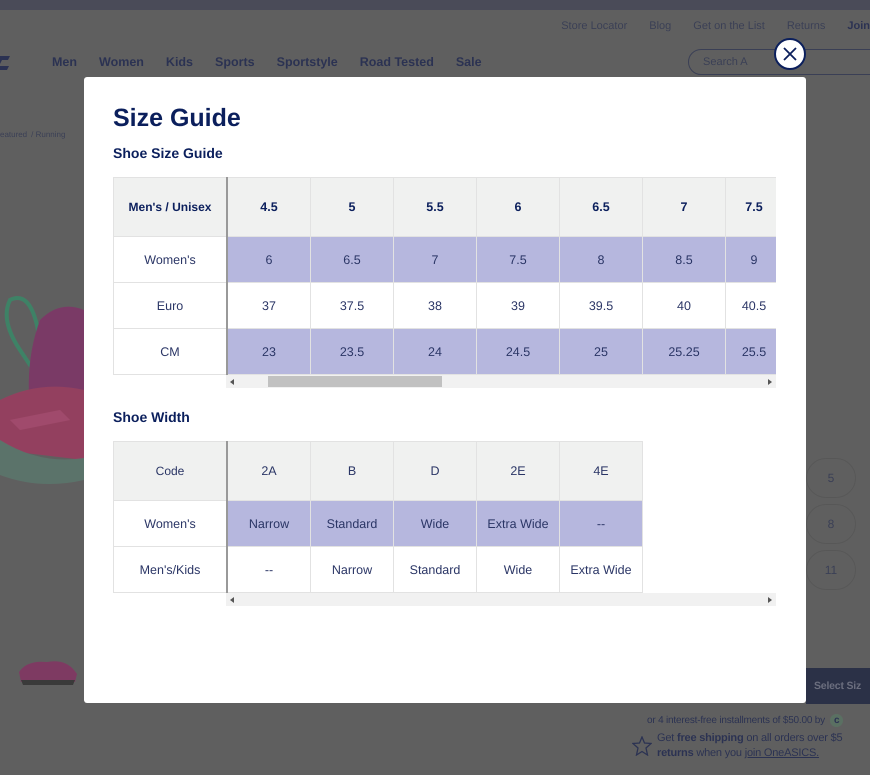 Image resolution: width=870 pixels, height=775 pixels. Describe the element at coordinates (684, 305) in the screenshot. I see `table-cell: 40` at that location.